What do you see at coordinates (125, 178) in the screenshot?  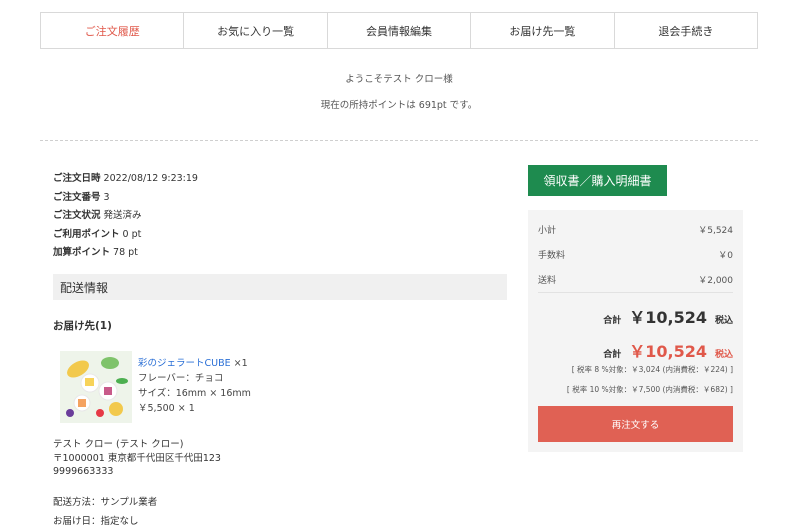 I see `order-date: ご注文日時 2022/08/12 9:23:19` at bounding box center [125, 178].